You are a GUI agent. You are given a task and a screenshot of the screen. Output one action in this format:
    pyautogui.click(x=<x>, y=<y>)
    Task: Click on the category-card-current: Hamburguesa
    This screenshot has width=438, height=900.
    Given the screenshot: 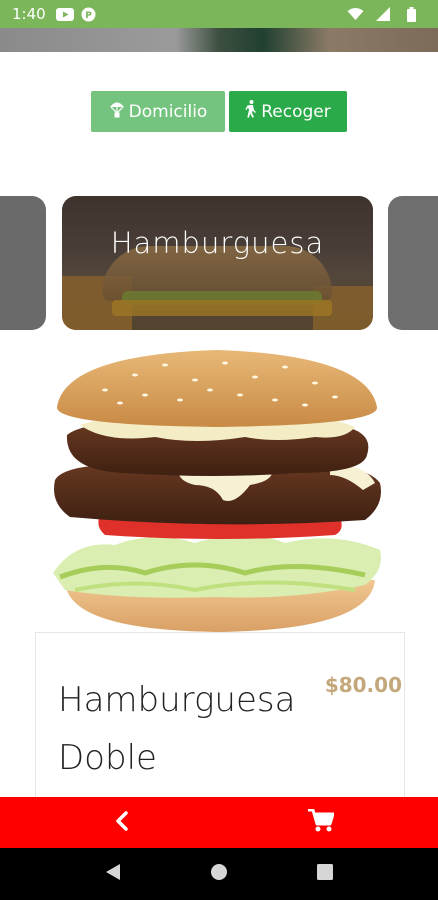 What is the action you would take?
    pyautogui.click(x=217, y=263)
    